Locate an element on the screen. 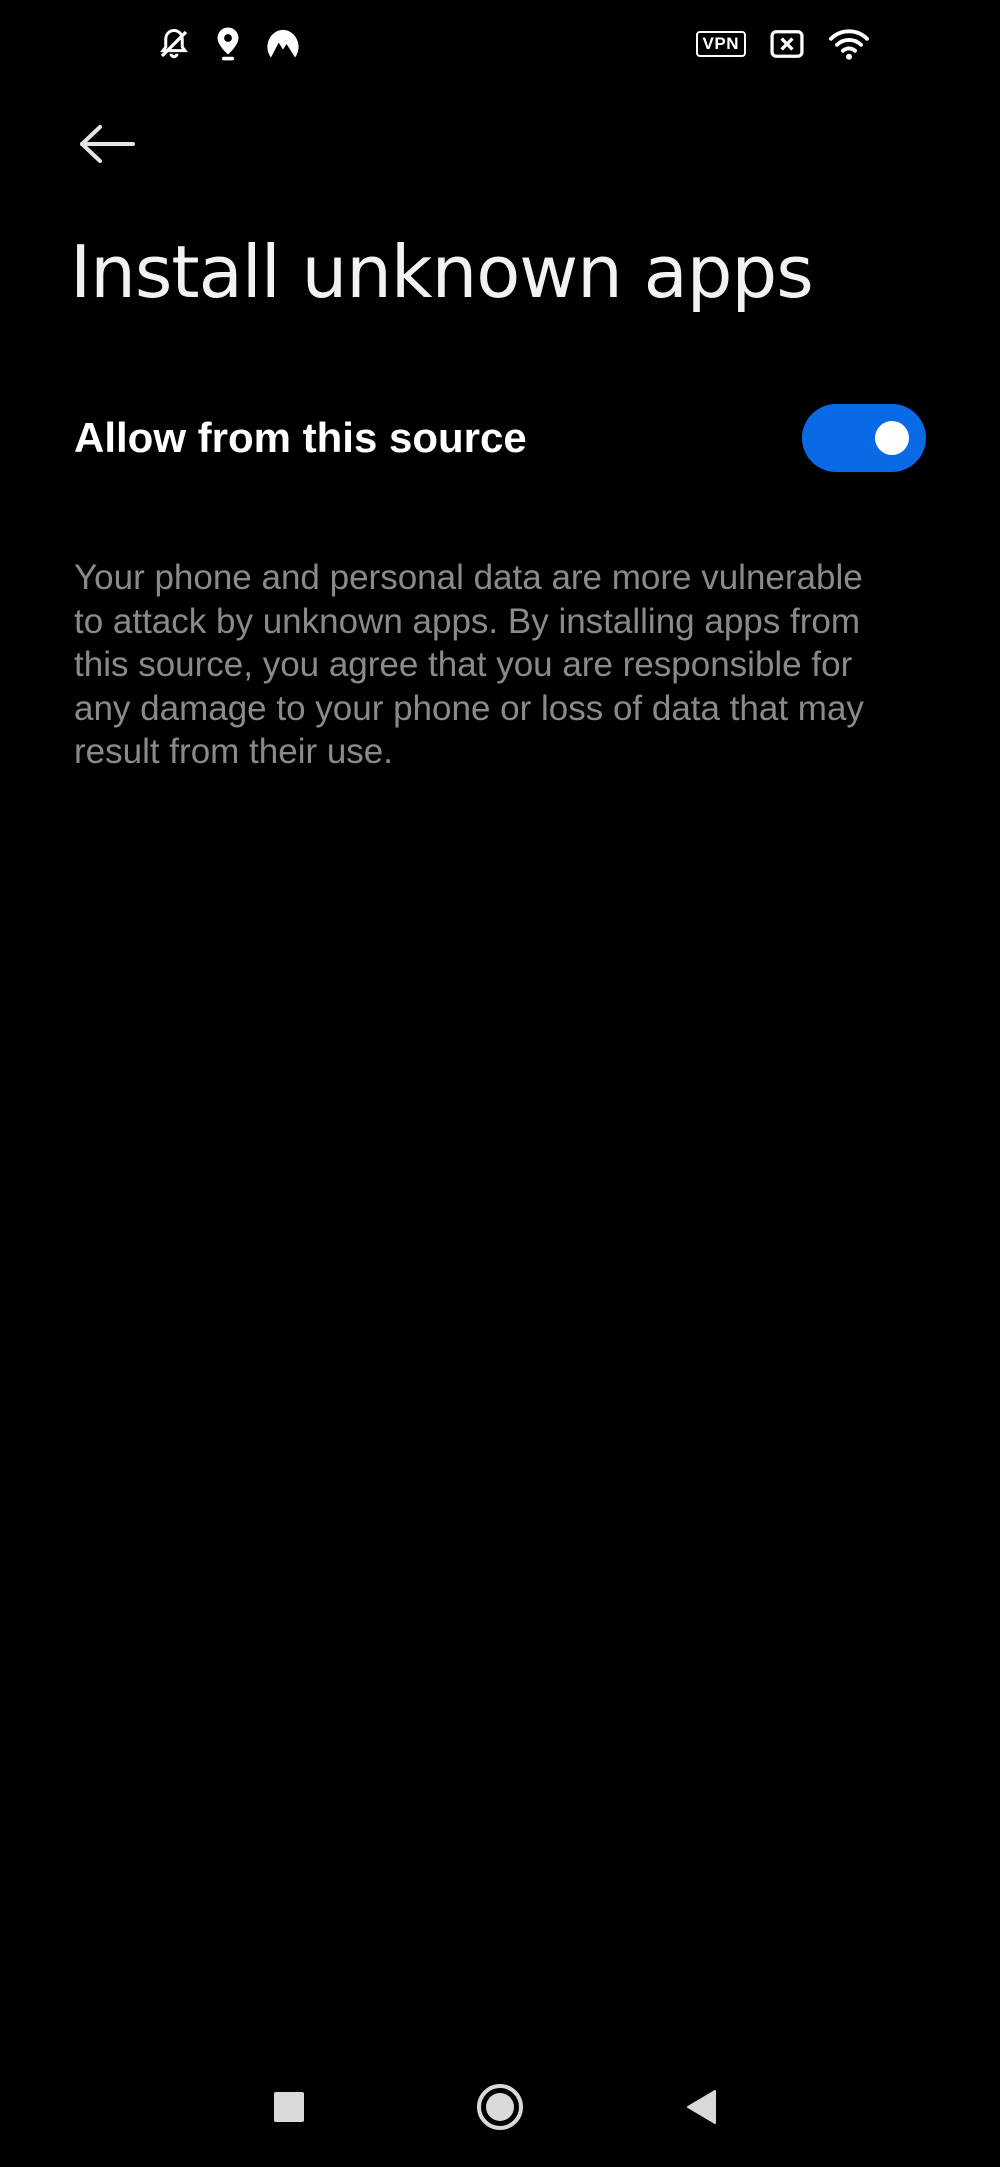 The image size is (1000, 2167). status-right-icons: VPN is located at coordinates (782, 44).